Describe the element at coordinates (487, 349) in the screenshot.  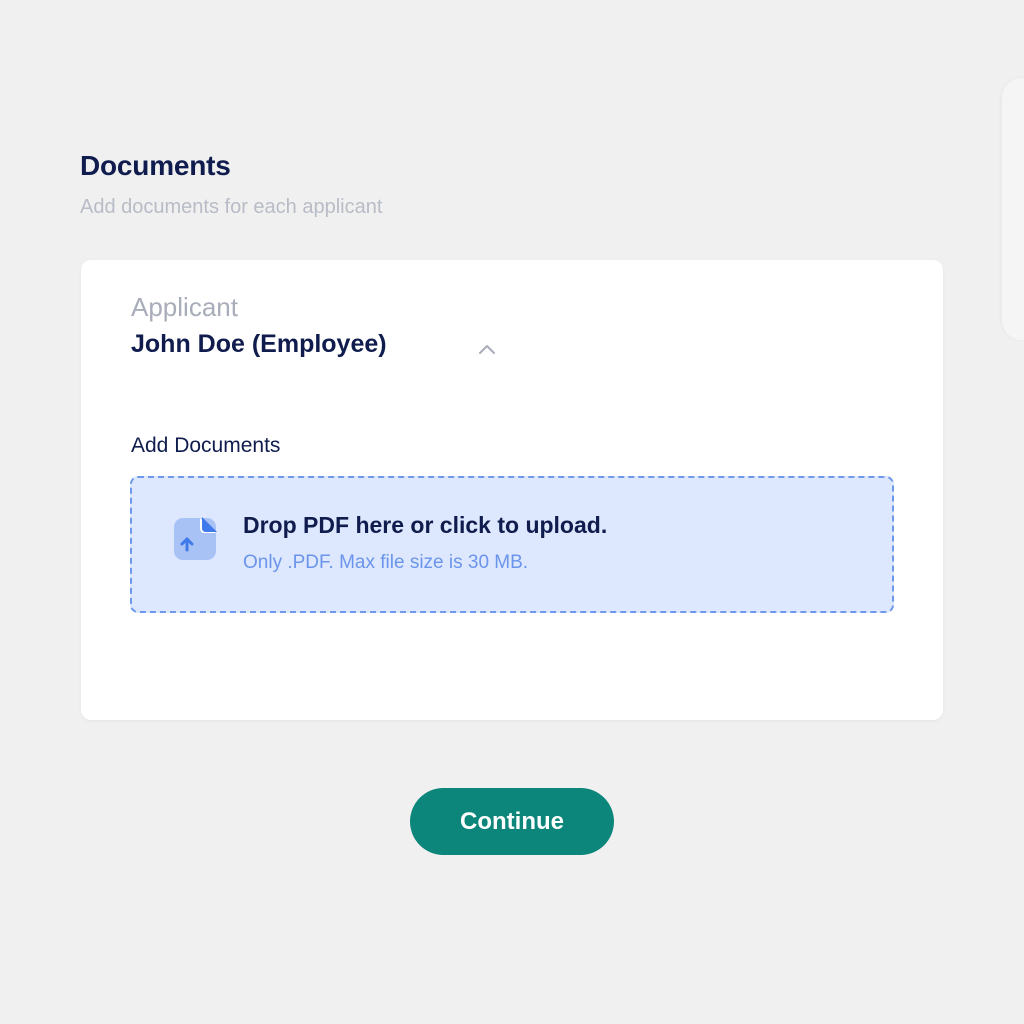
I see `chevron-up-icon` at that location.